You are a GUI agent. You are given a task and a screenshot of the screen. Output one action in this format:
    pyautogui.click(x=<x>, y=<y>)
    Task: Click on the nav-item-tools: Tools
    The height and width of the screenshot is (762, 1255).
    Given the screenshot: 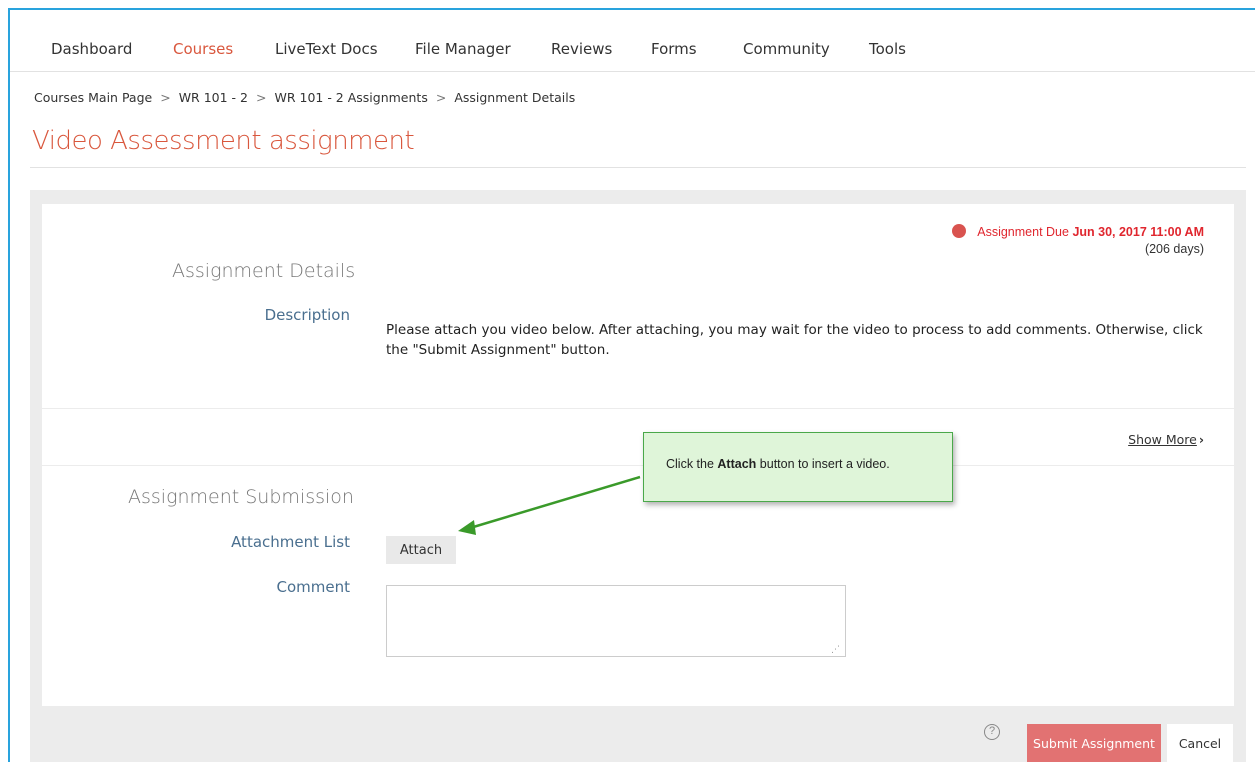 What is the action you would take?
    pyautogui.click(x=887, y=49)
    